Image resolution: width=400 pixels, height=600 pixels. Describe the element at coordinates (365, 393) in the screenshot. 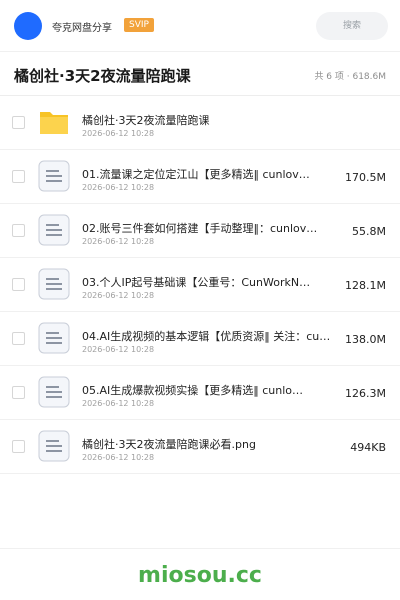

I see `file-size: 126.3M` at that location.